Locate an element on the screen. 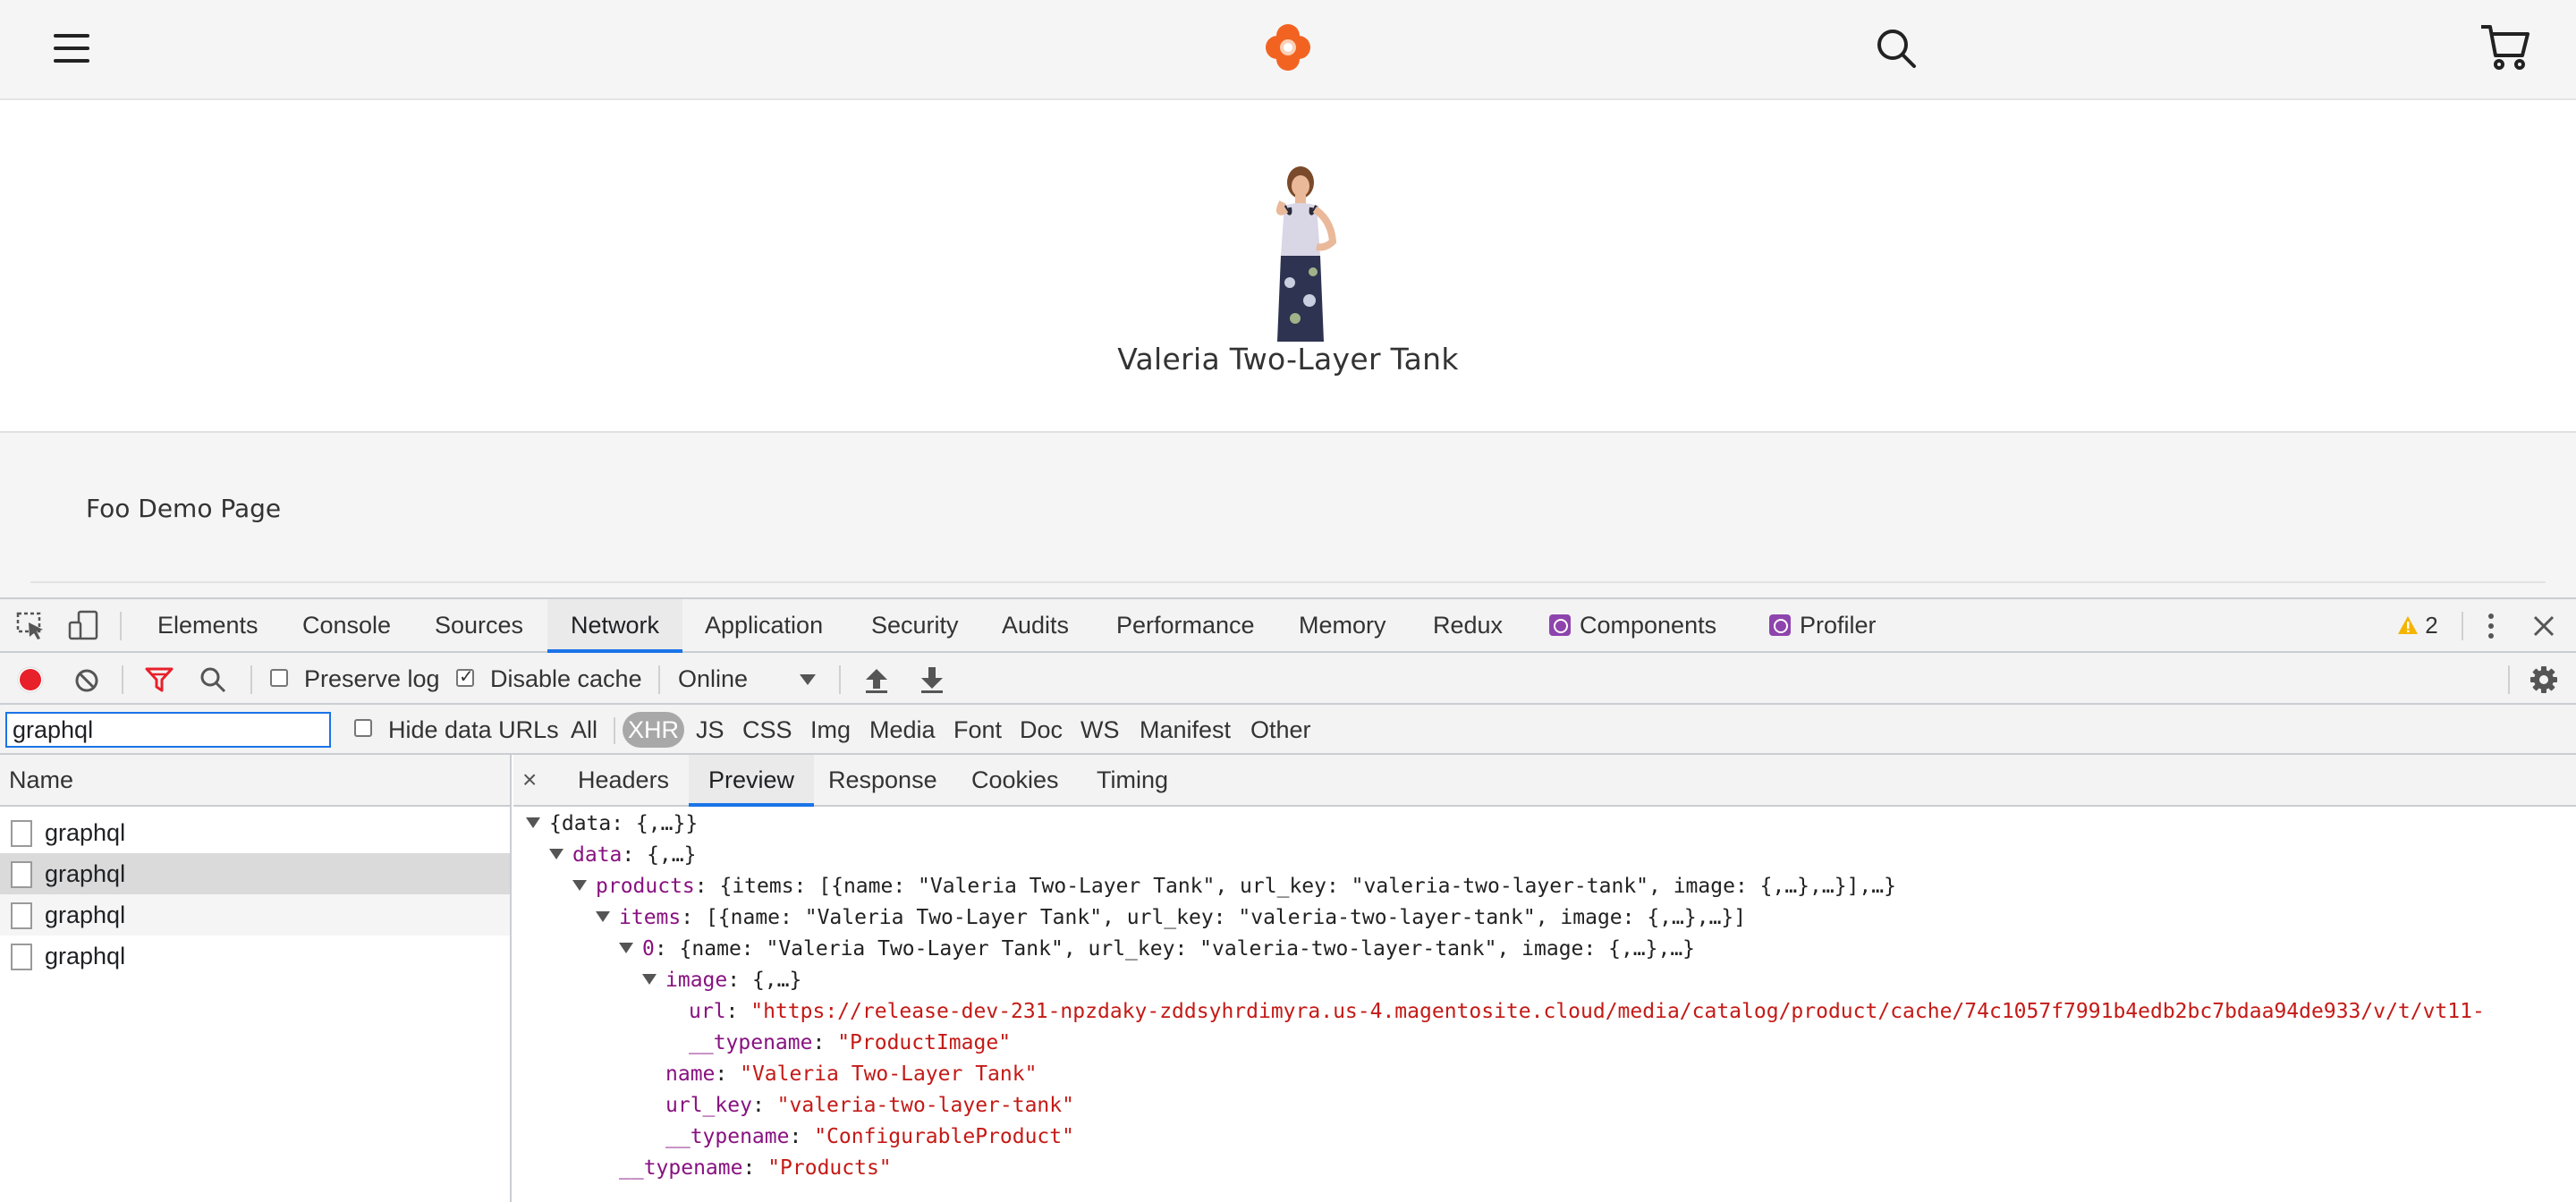 The width and height of the screenshot is (2576, 1202). export-har-icon is located at coordinates (932, 679).